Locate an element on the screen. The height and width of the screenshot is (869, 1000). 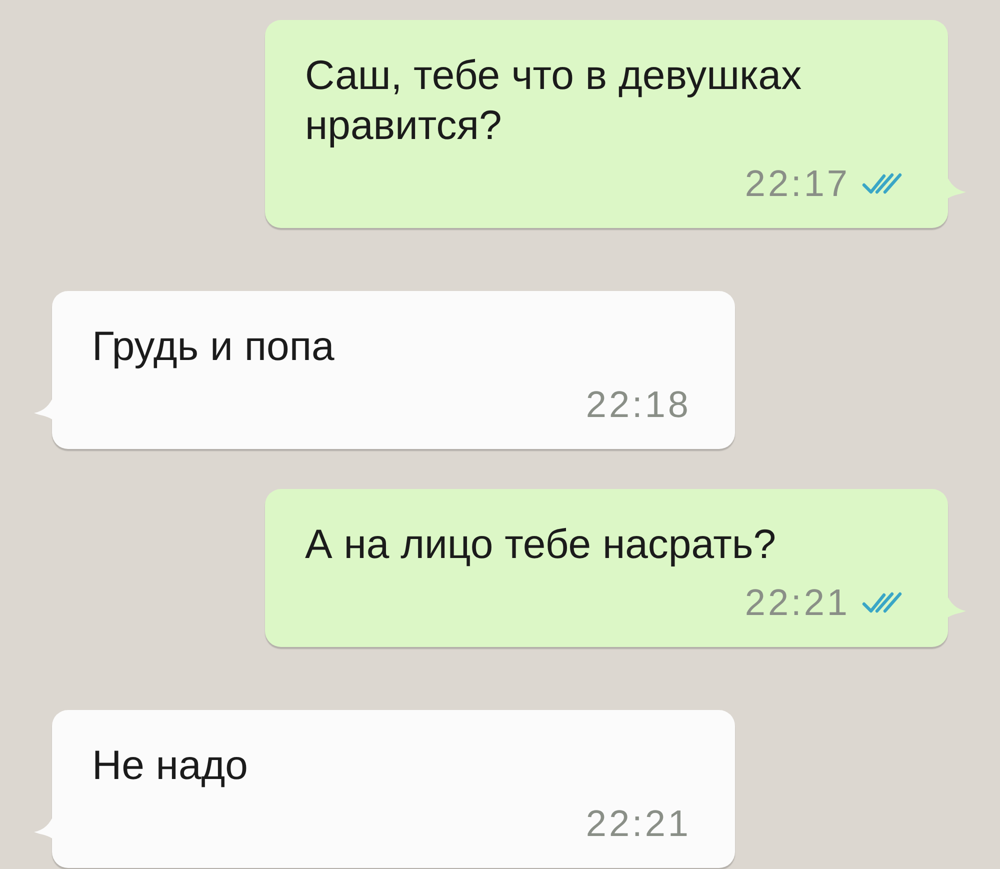
message-time: 22:17 is located at coordinates (797, 184).